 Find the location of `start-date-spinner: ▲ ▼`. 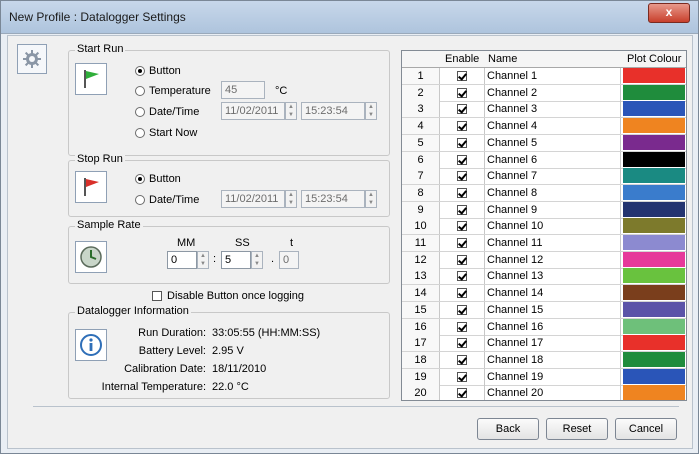

start-date-spinner: ▲ ▼ is located at coordinates (291, 111).